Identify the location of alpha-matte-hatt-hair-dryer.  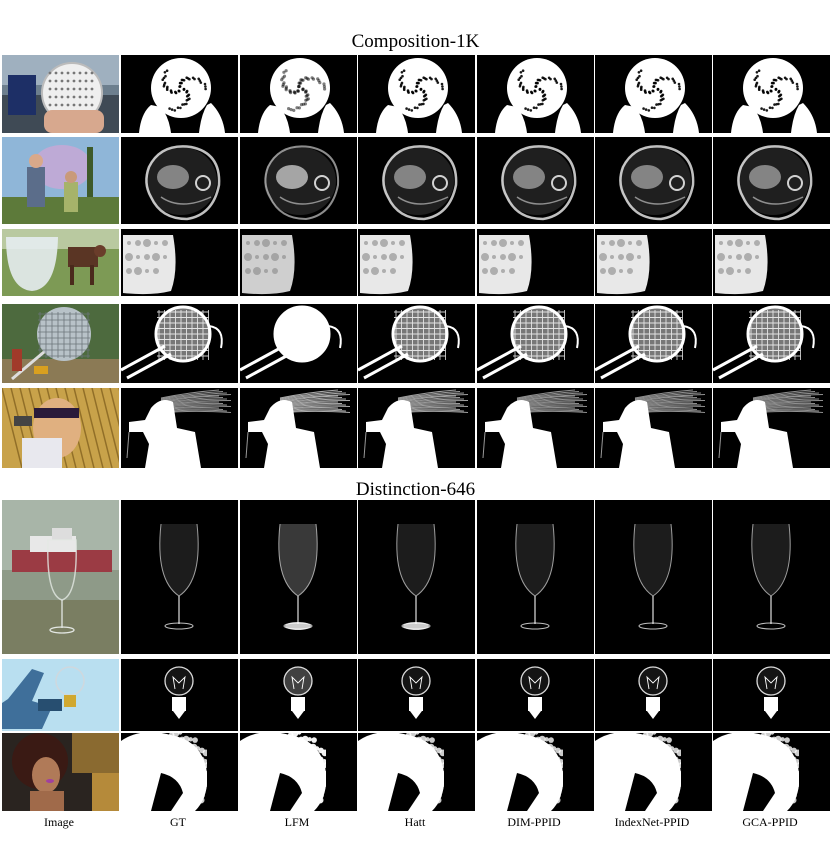
(416, 428).